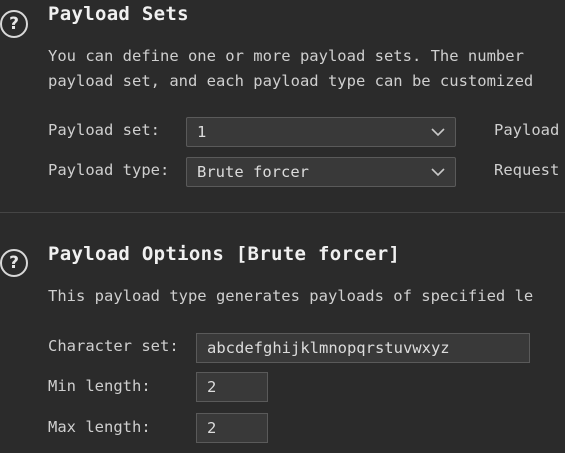 Image resolution: width=565 pixels, height=453 pixels. Describe the element at coordinates (527, 130) in the screenshot. I see `payload-count-label: Payload` at that location.